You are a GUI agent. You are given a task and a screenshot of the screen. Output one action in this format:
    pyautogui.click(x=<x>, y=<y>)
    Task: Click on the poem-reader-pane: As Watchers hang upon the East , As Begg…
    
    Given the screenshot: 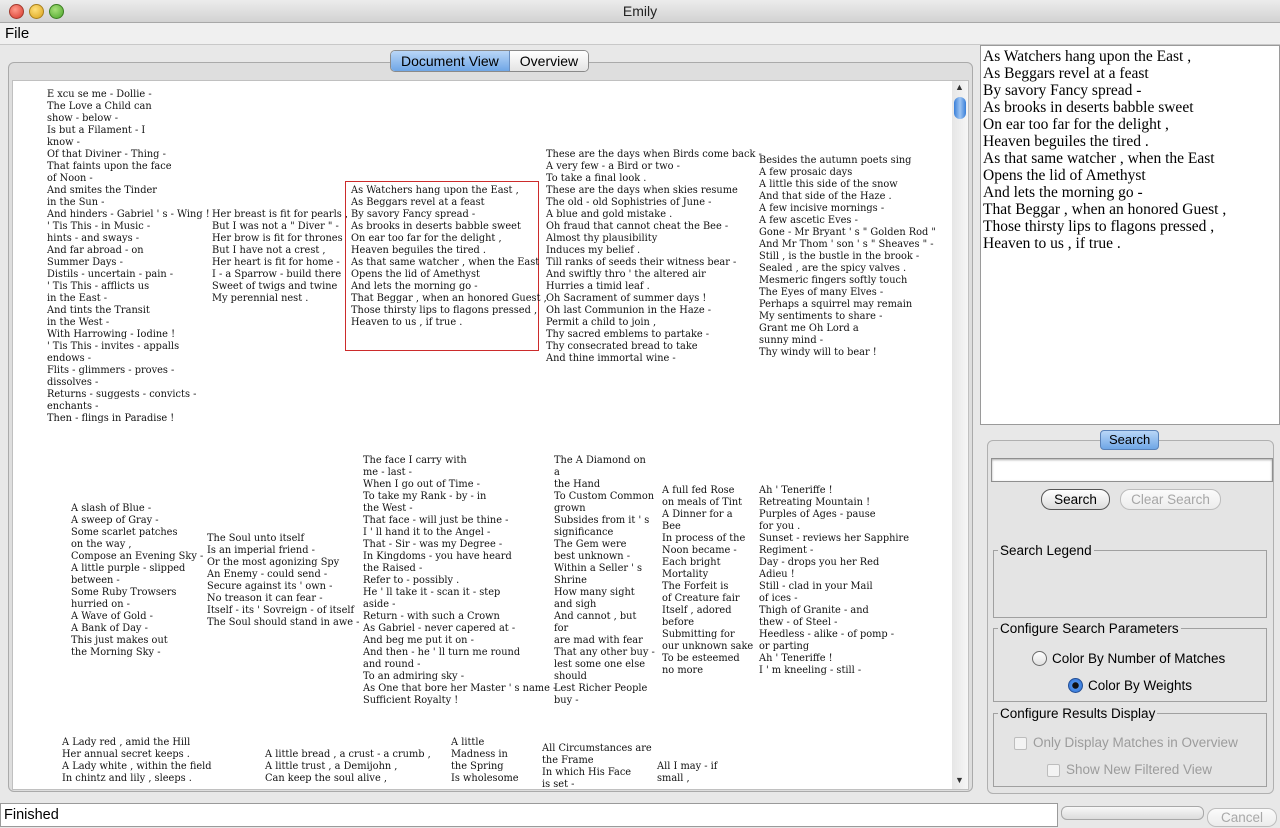 What is the action you would take?
    pyautogui.click(x=1130, y=235)
    